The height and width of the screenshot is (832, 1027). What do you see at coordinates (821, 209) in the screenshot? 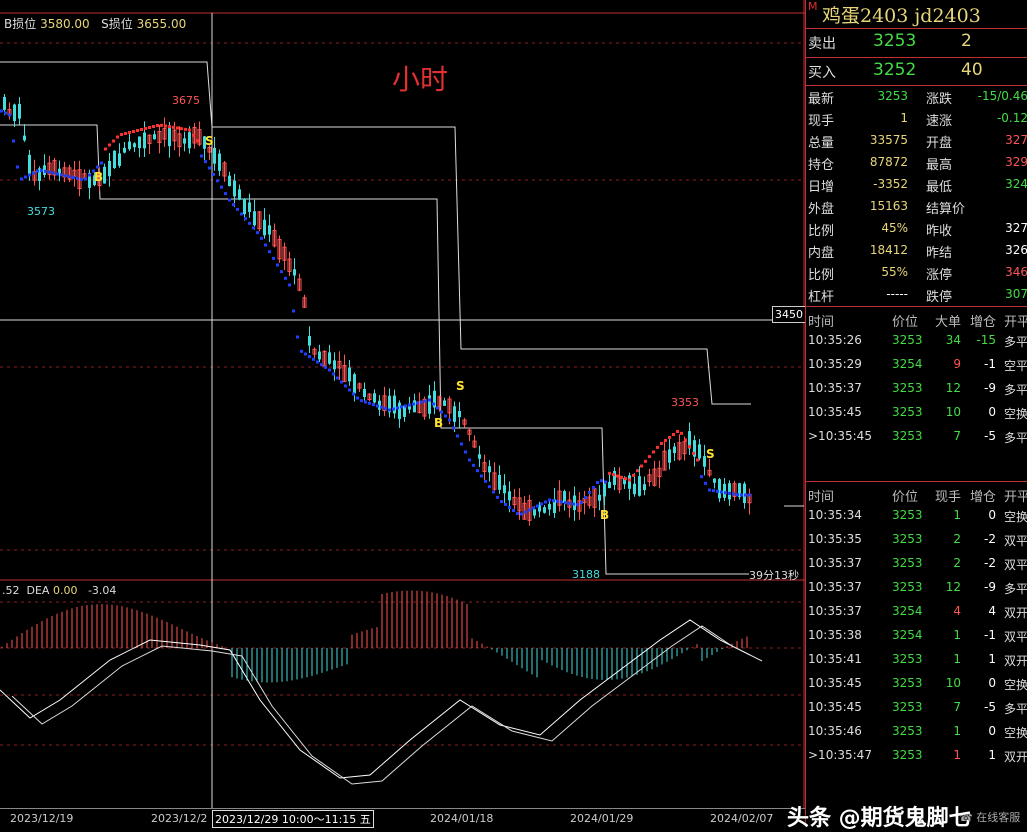
I see `stat-key: 外盘` at bounding box center [821, 209].